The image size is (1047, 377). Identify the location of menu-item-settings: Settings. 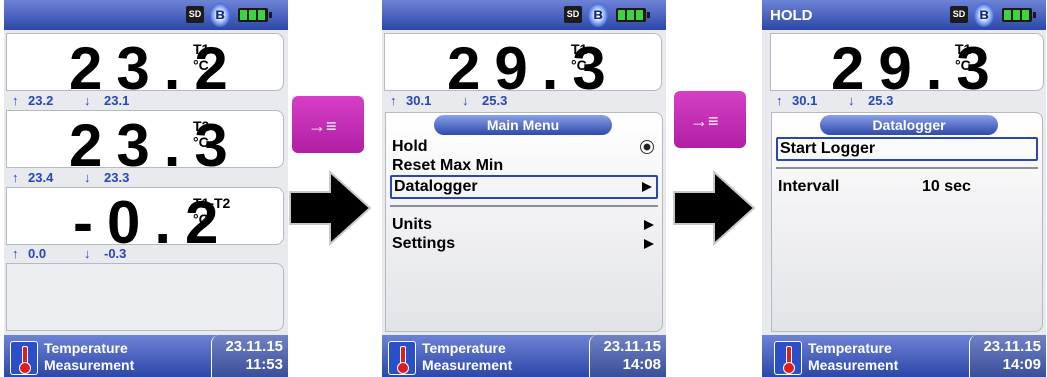
(524, 244).